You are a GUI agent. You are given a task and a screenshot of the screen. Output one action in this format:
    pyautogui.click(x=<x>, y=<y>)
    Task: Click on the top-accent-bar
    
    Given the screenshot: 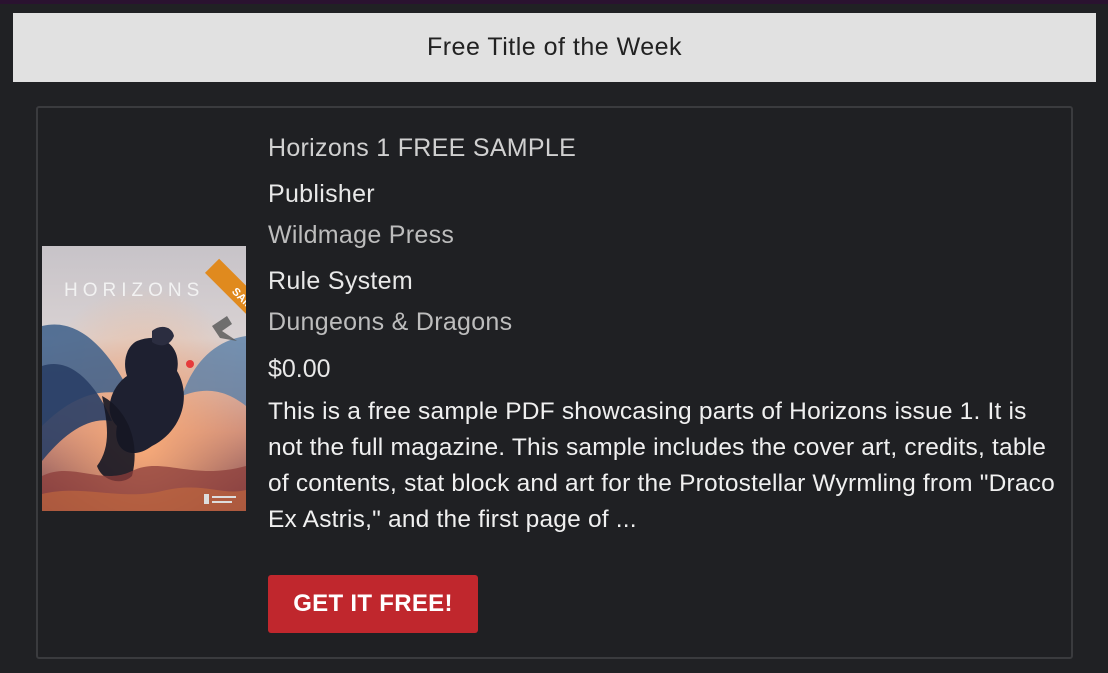 What is the action you would take?
    pyautogui.click(x=554, y=2)
    